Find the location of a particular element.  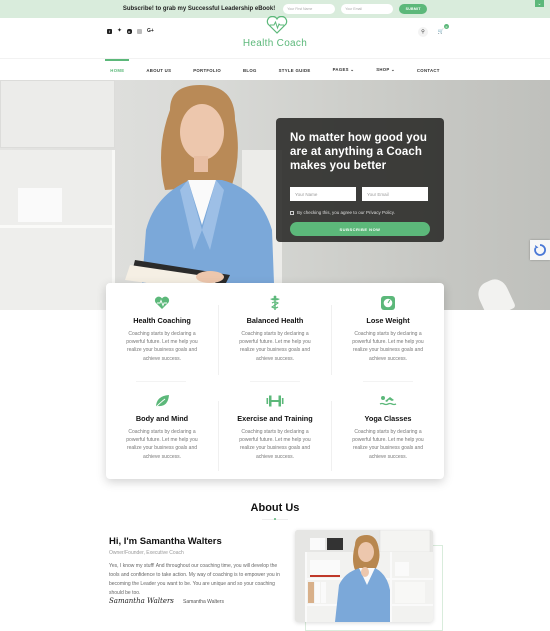

name-input: Your Name is located at coordinates (323, 194).